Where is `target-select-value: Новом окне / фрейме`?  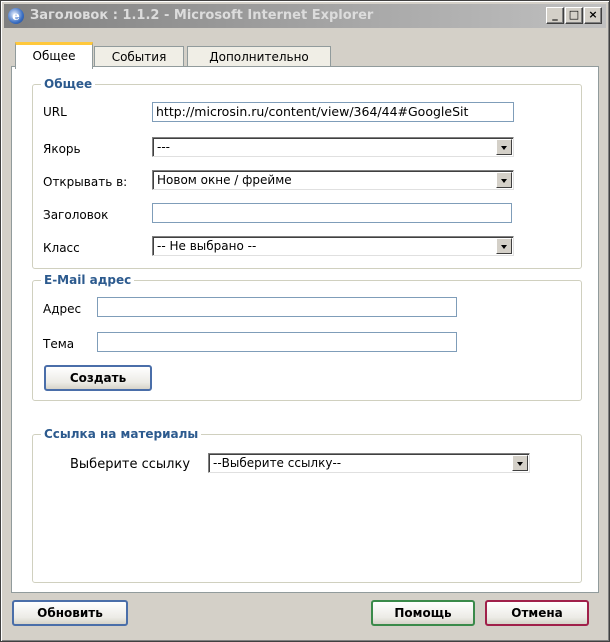 target-select-value: Новом окне / фрейме is located at coordinates (224, 180).